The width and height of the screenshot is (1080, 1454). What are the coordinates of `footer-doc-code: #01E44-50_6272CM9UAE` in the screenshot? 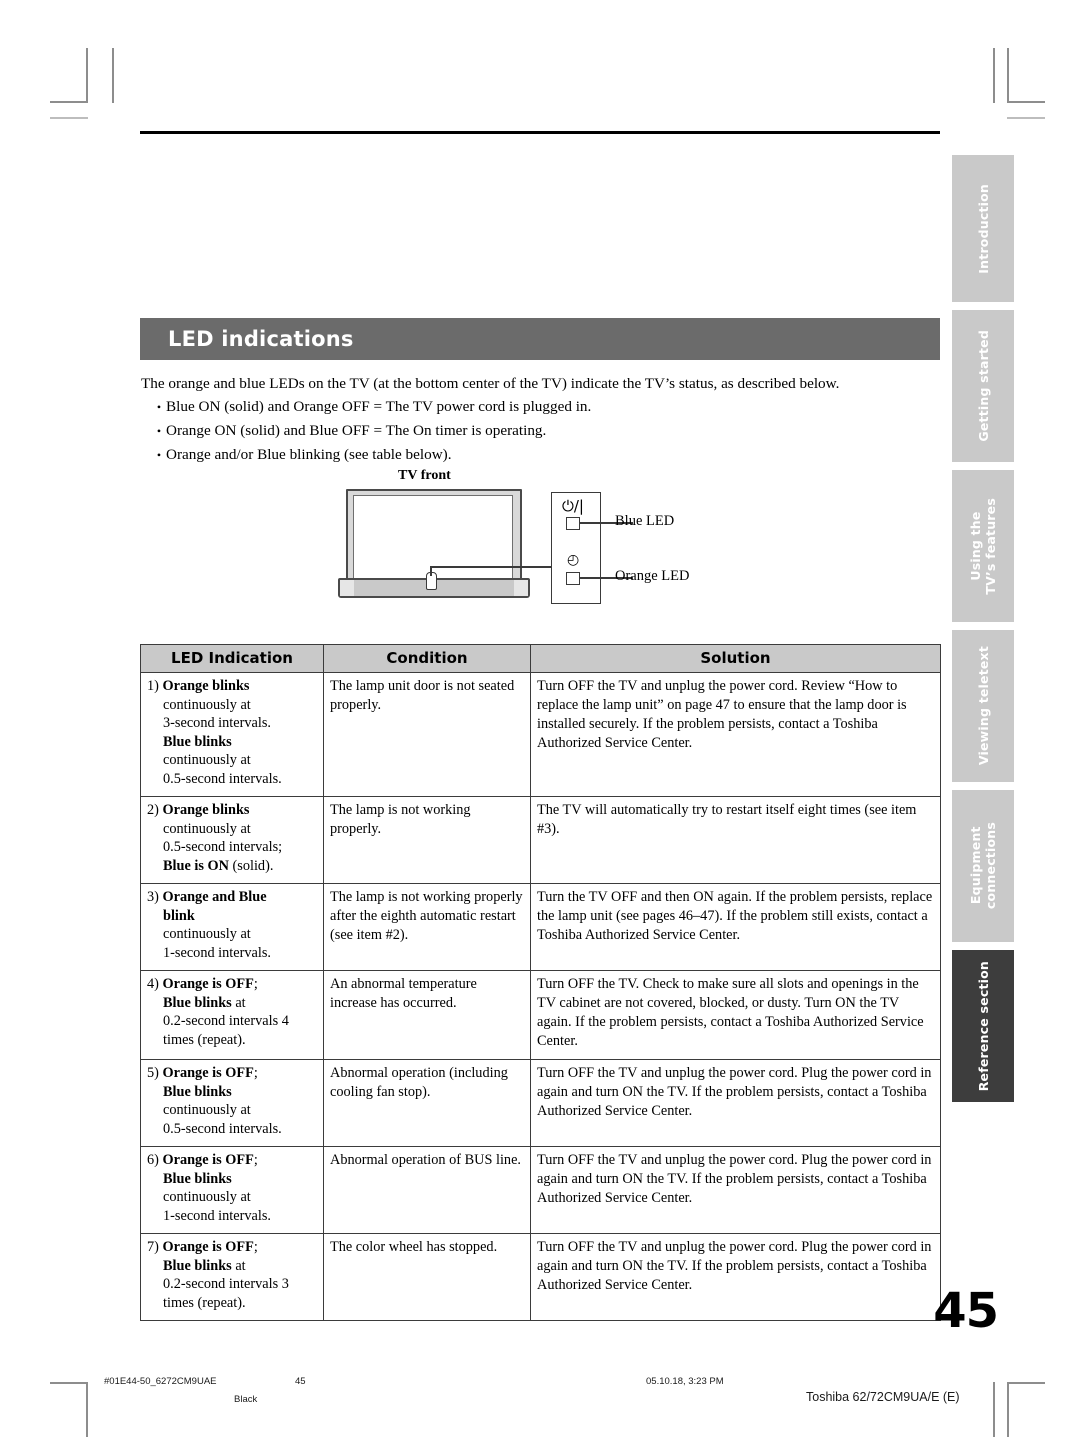 It's located at (160, 1381).